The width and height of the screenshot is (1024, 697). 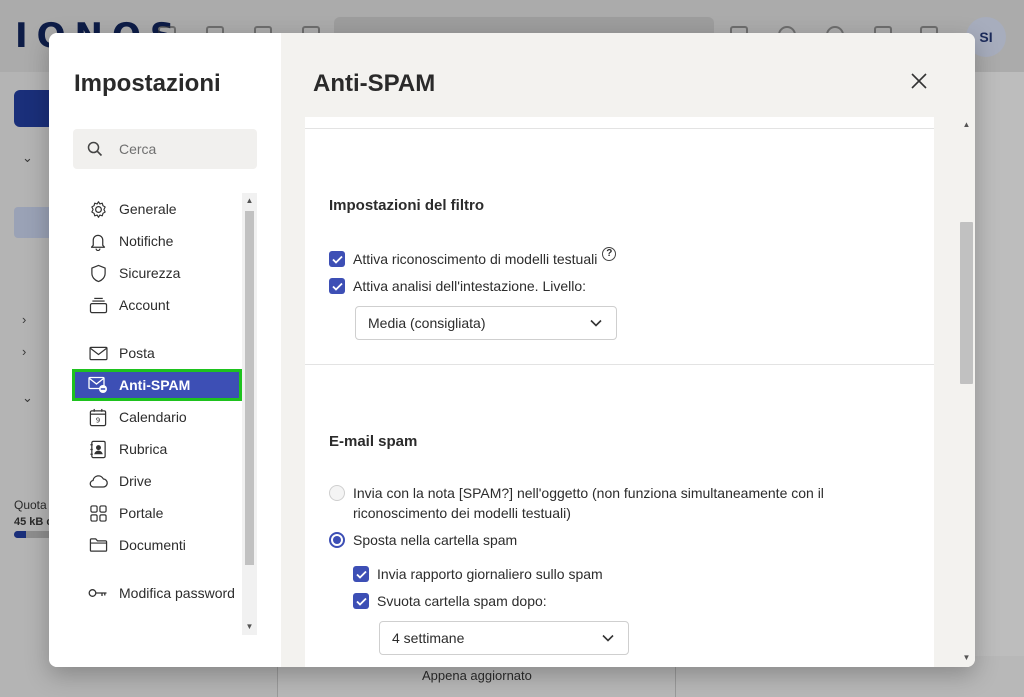 I want to click on nav-item-generale: Generale, so click(x=157, y=209).